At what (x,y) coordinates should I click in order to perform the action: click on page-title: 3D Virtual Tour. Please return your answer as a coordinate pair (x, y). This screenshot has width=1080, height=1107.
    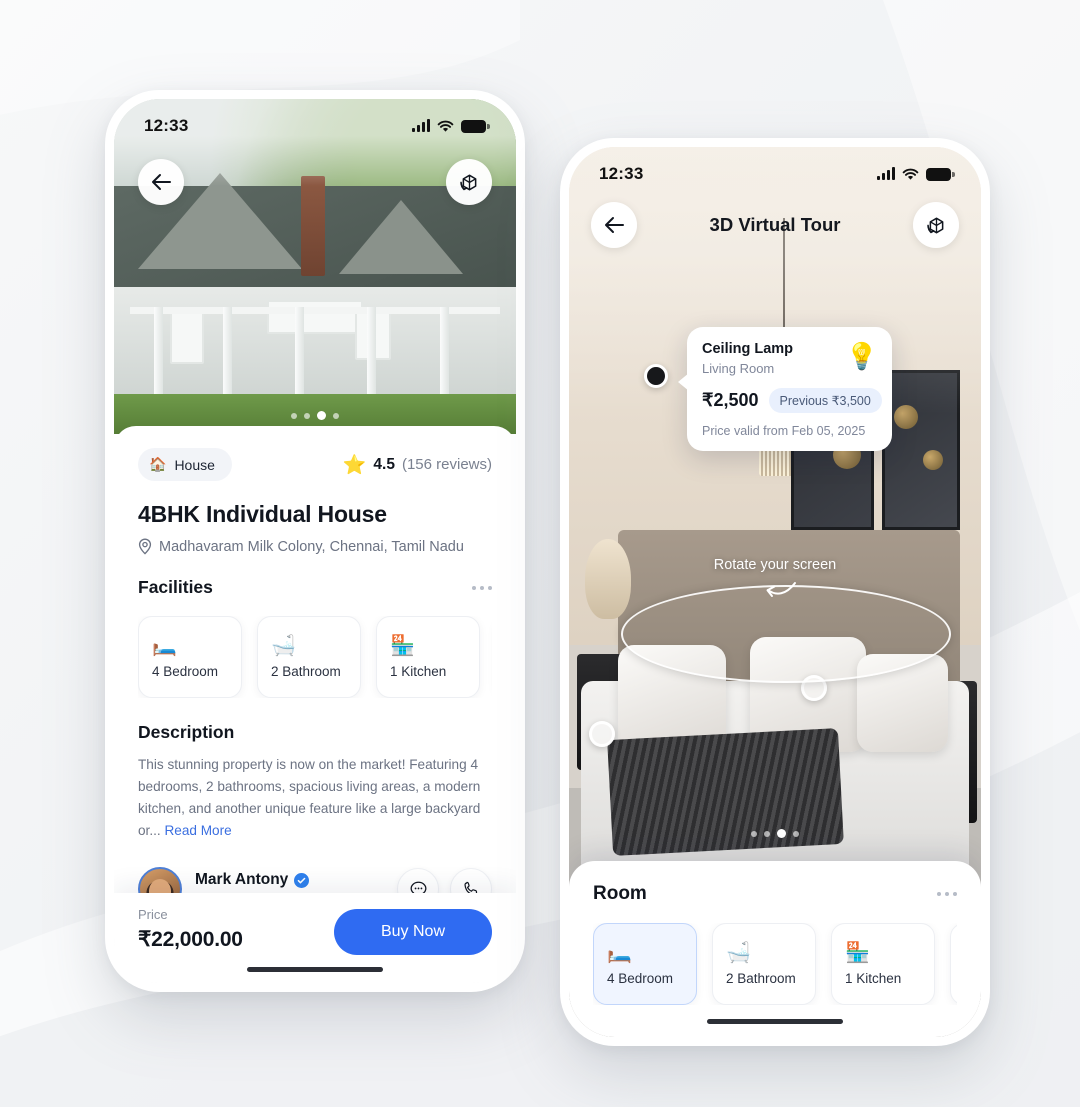
    Looking at the image, I should click on (775, 224).